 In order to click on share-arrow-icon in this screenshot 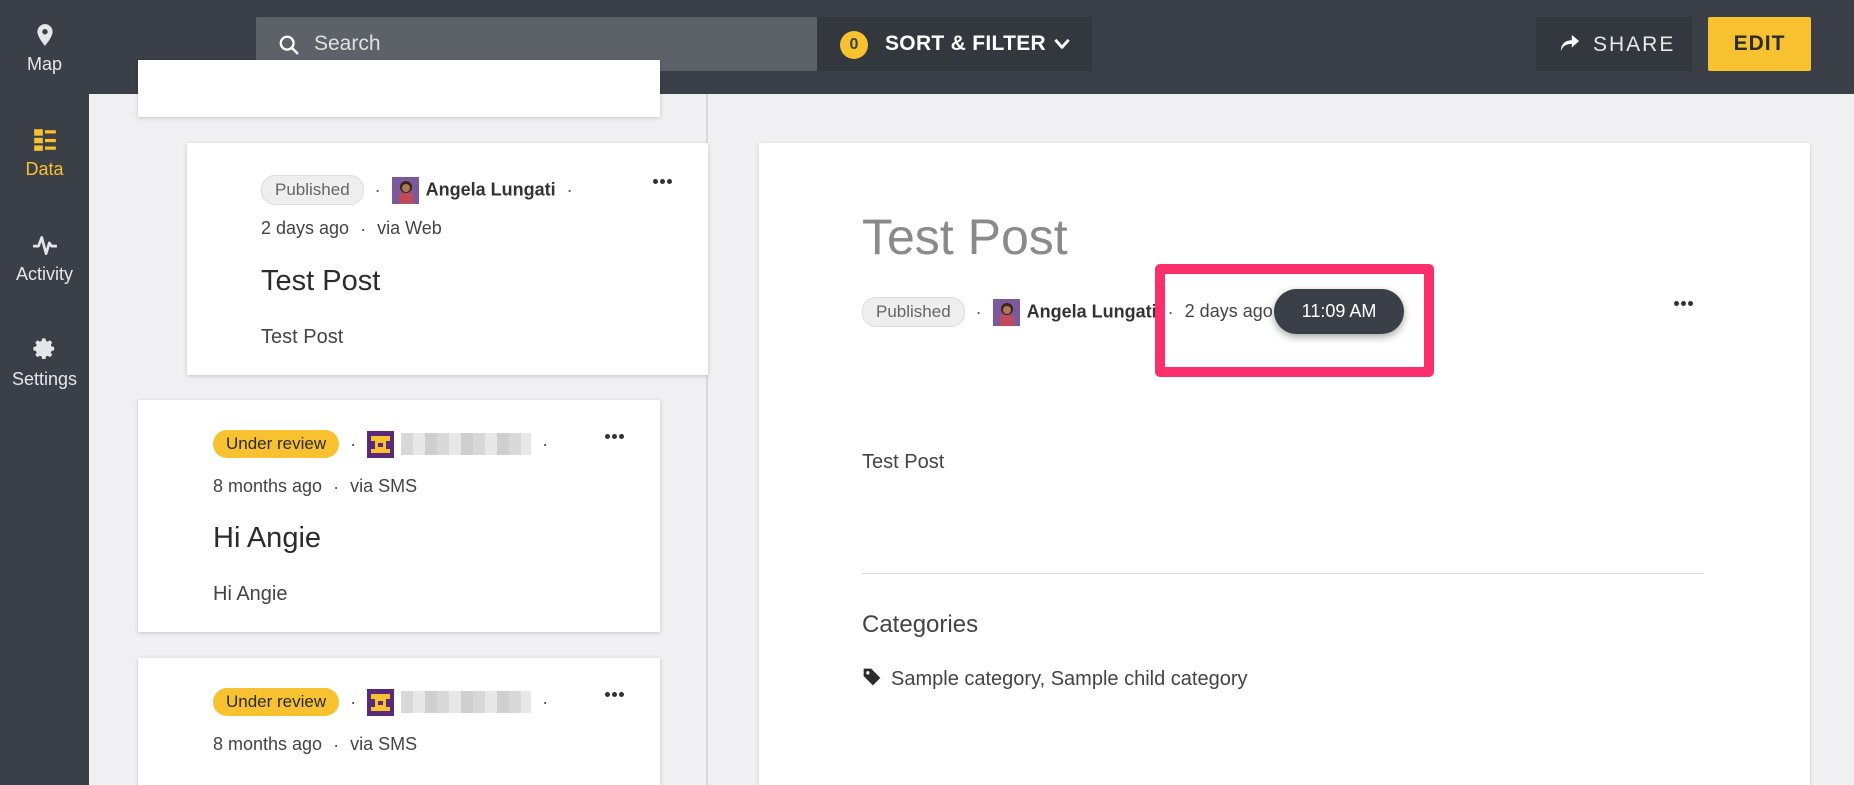, I will do `click(1570, 43)`.